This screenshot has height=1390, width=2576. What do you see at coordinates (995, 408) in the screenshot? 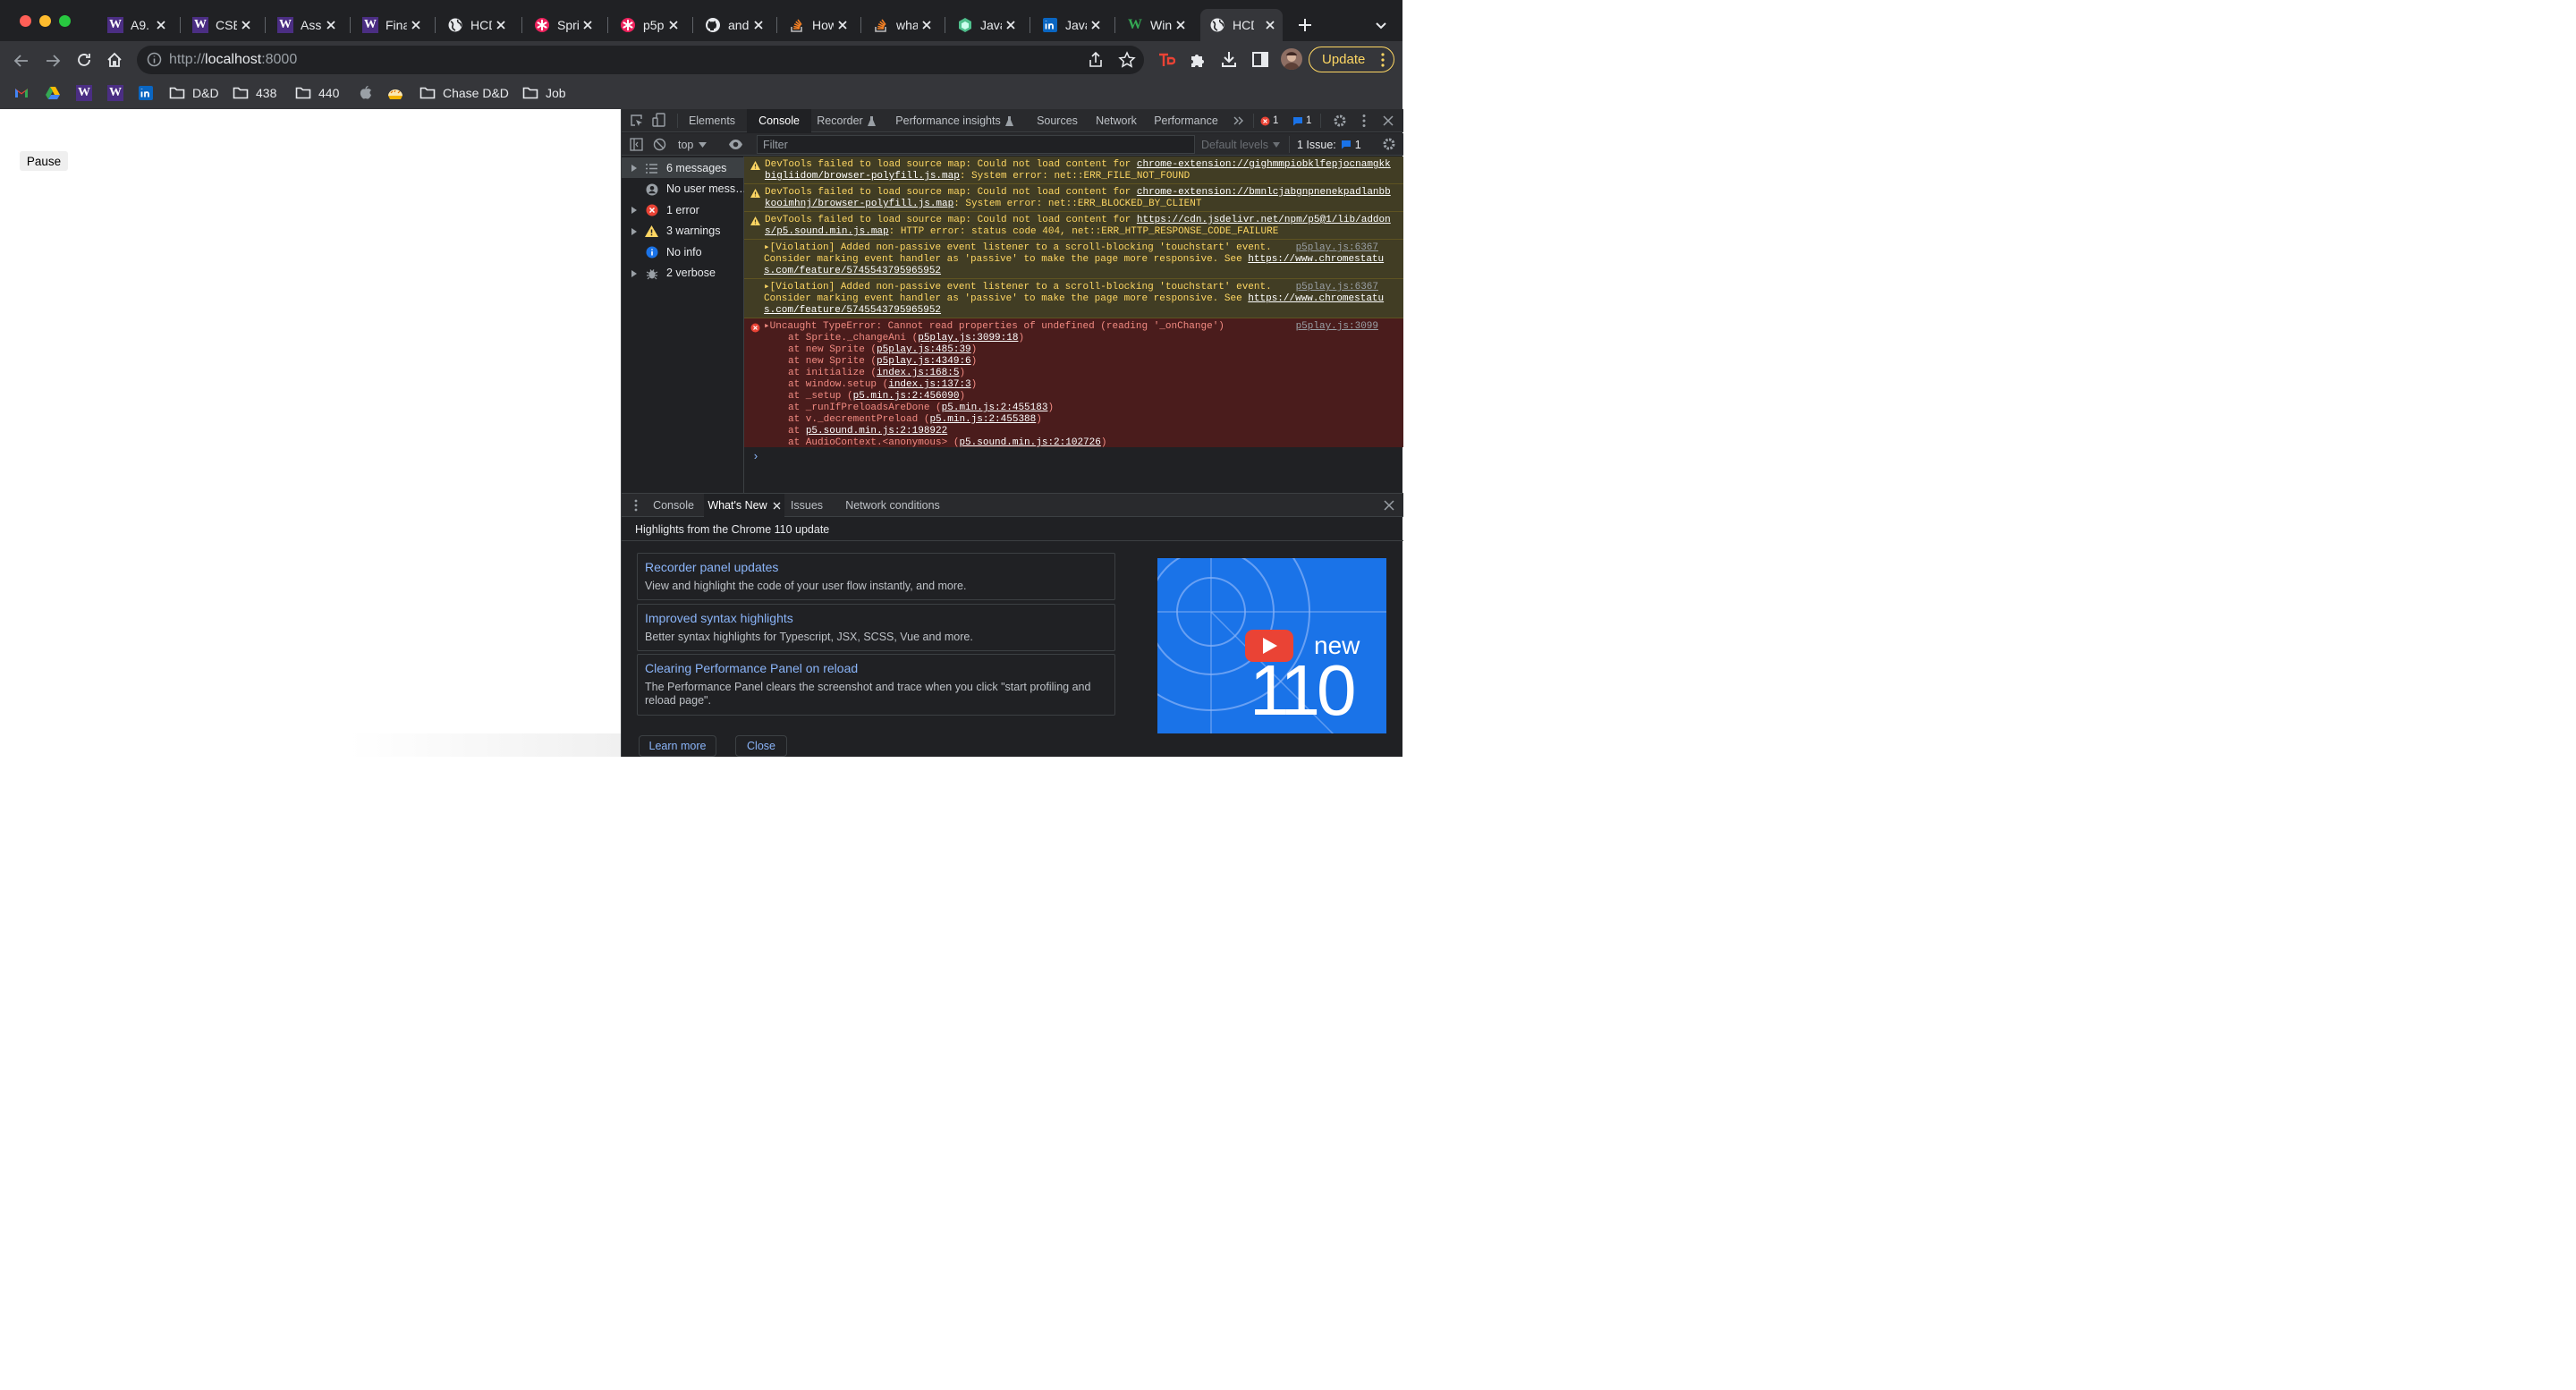
I see `stack-frame-link: p5.min.js:2:455183` at bounding box center [995, 408].